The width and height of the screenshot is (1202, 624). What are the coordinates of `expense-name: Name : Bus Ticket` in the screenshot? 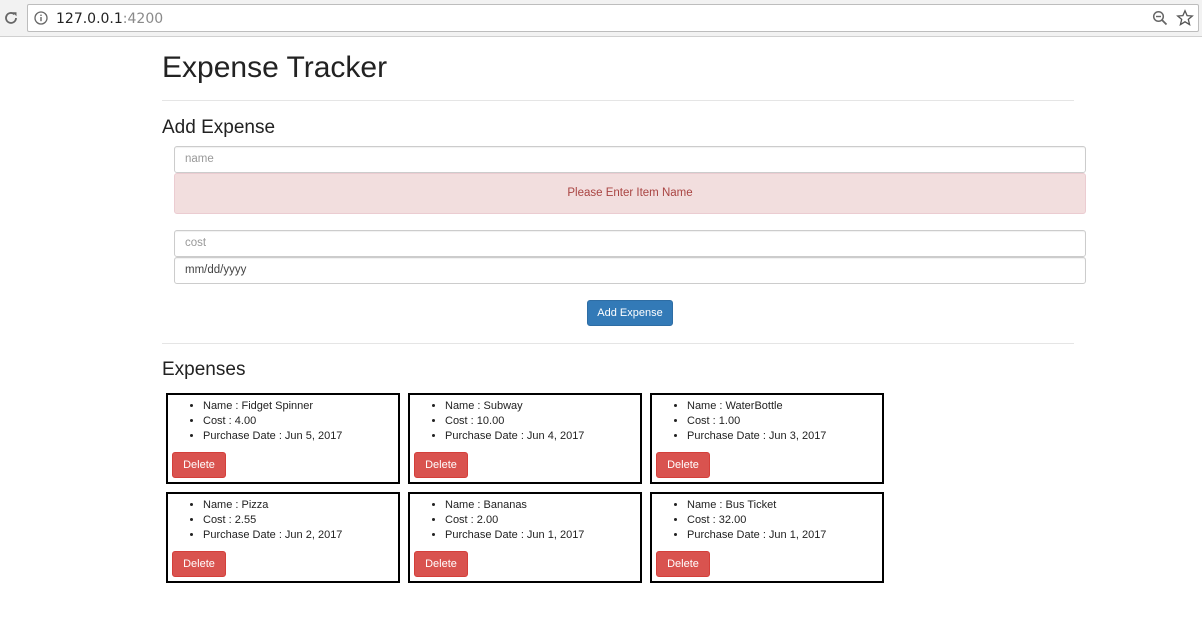 It's located at (756, 505).